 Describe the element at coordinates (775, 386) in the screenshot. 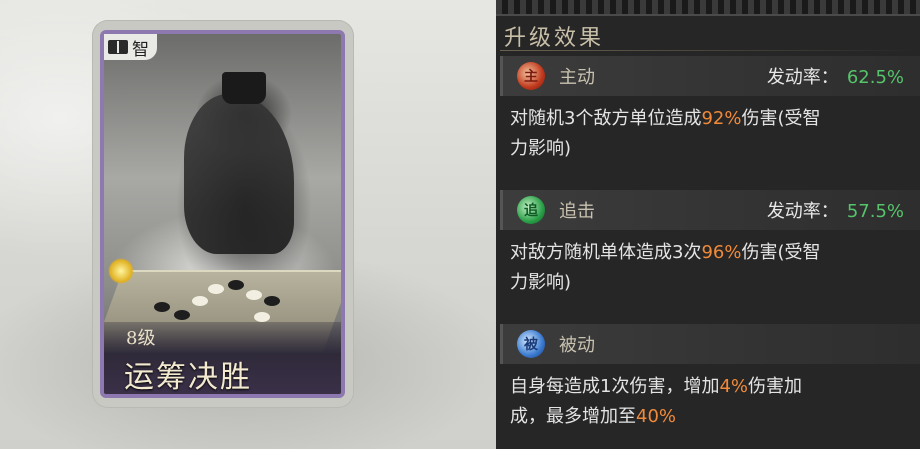

I see `desc-text: 伤害加` at that location.